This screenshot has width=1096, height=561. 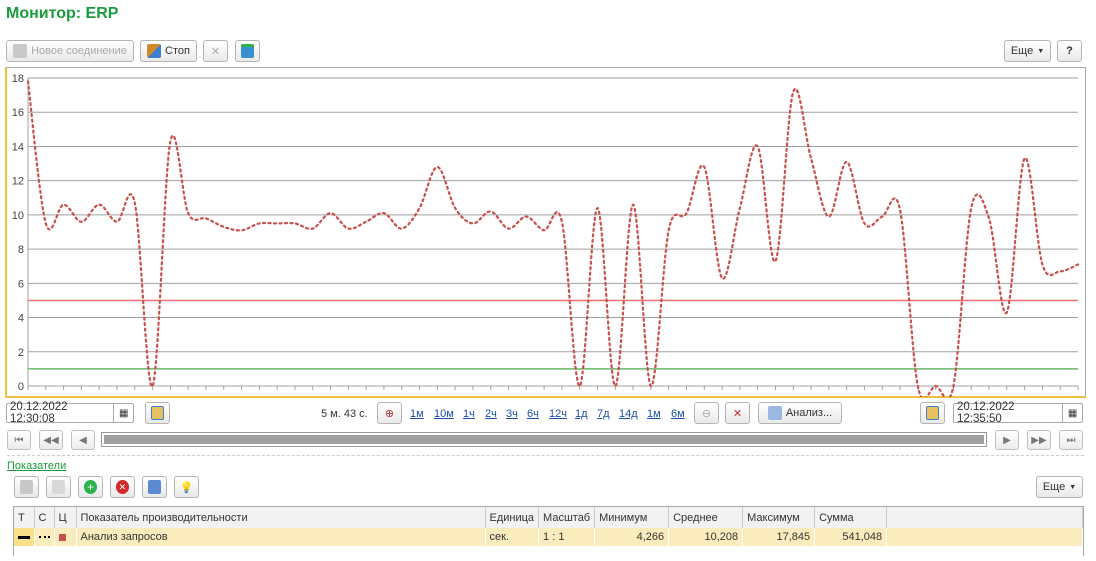 What do you see at coordinates (545, 455) in the screenshot?
I see `divider` at bounding box center [545, 455].